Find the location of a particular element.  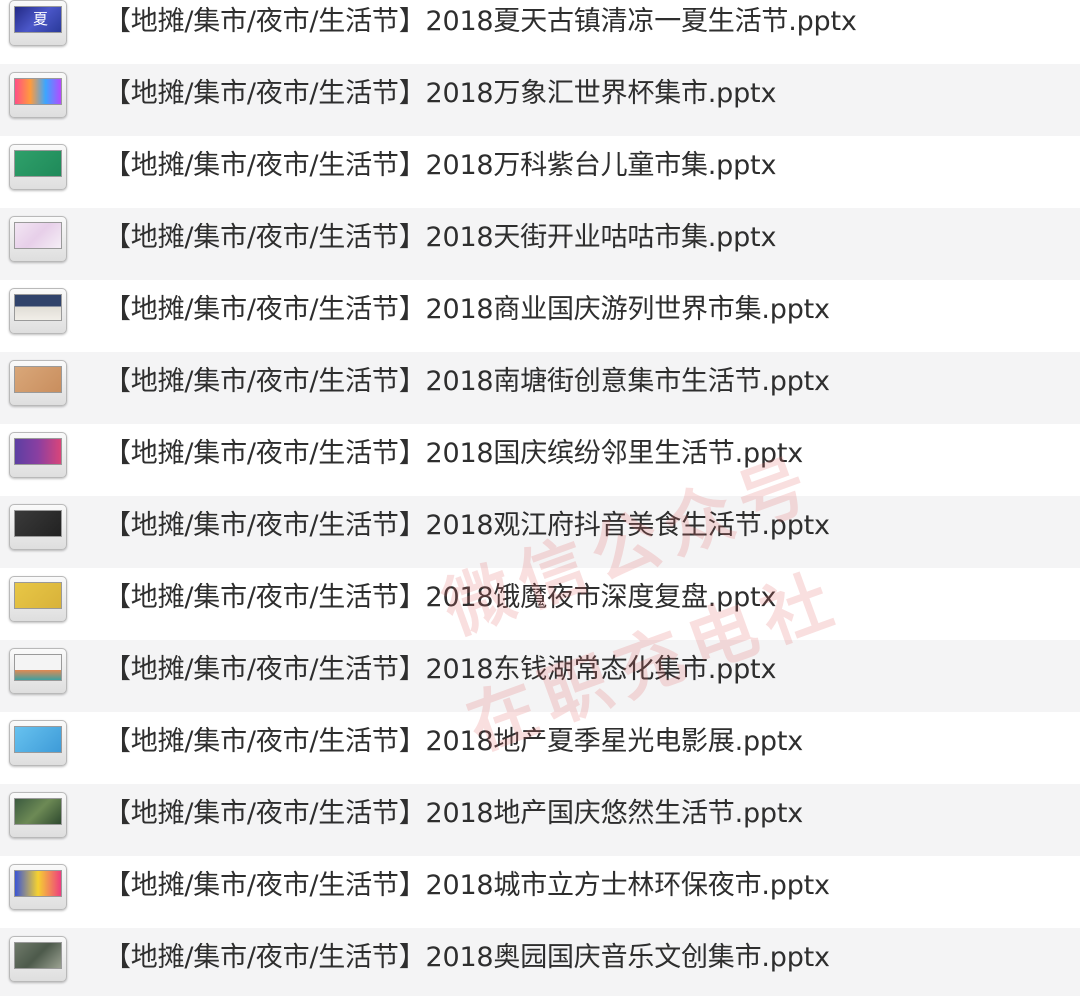

file-name: 【地摊/集市/夜市/生活节】2018地产夏季星光电影展.pptx is located at coordinates (453, 742).